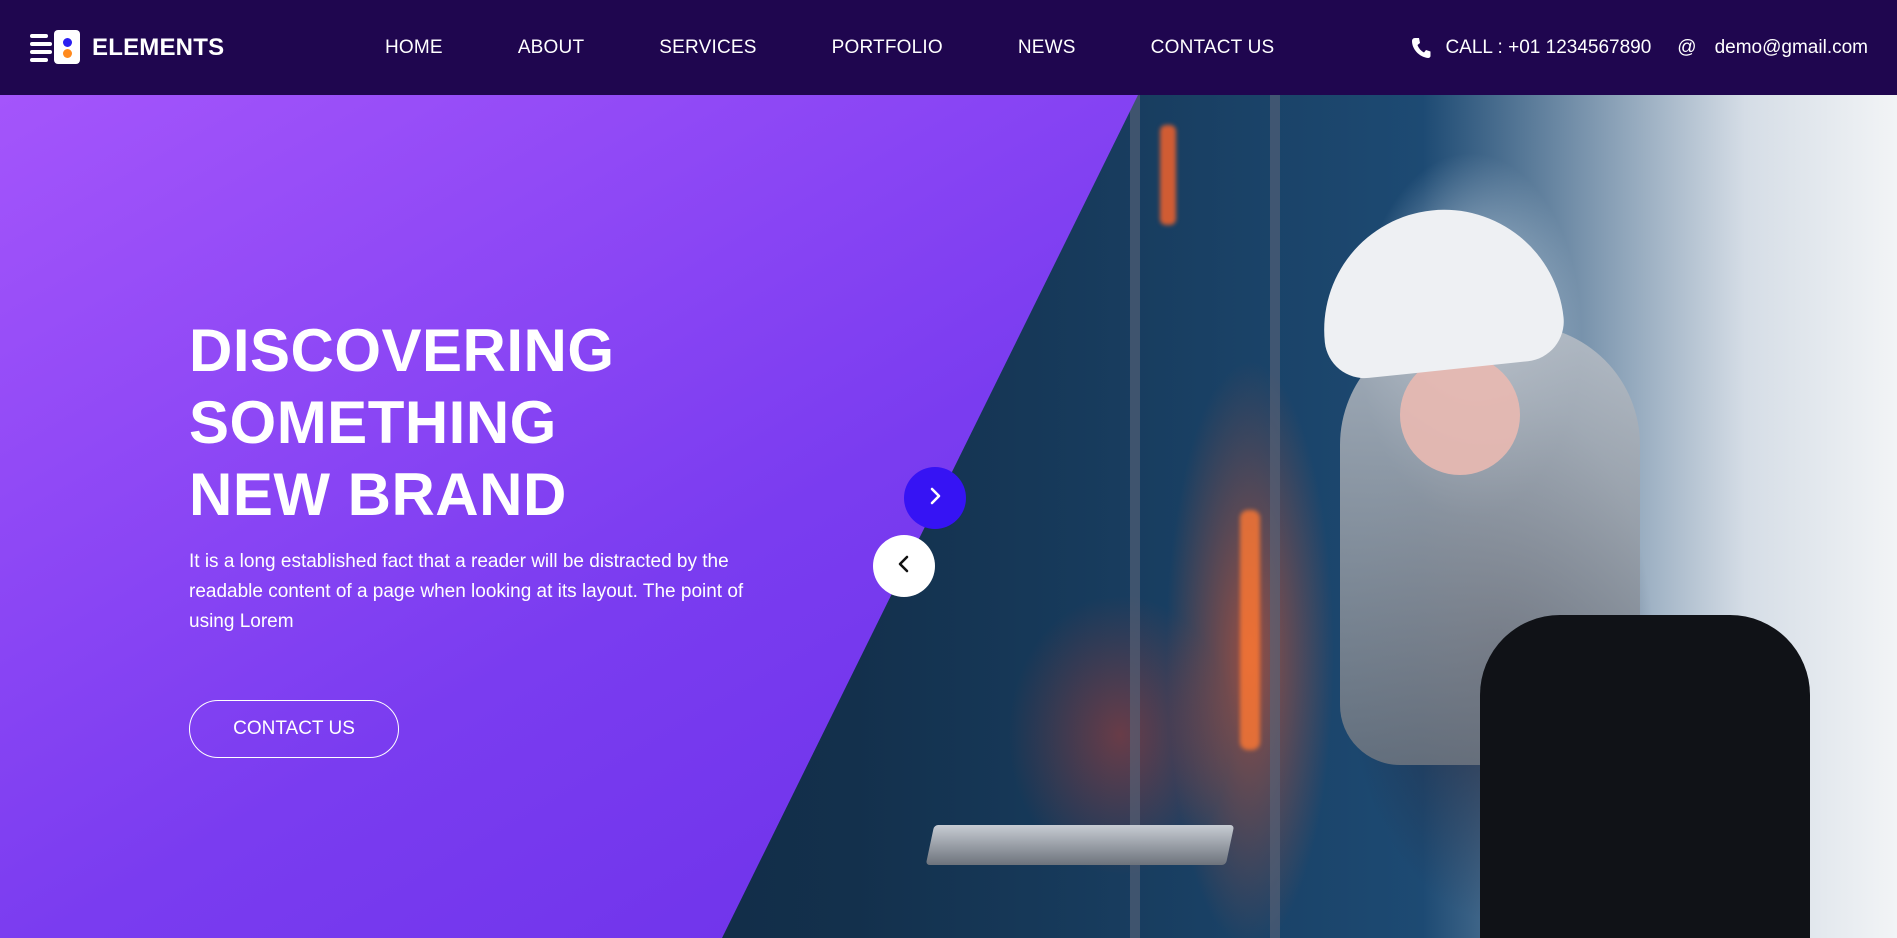  Describe the element at coordinates (402, 350) in the screenshot. I see `hero-title-line: DISCOVERING` at that location.